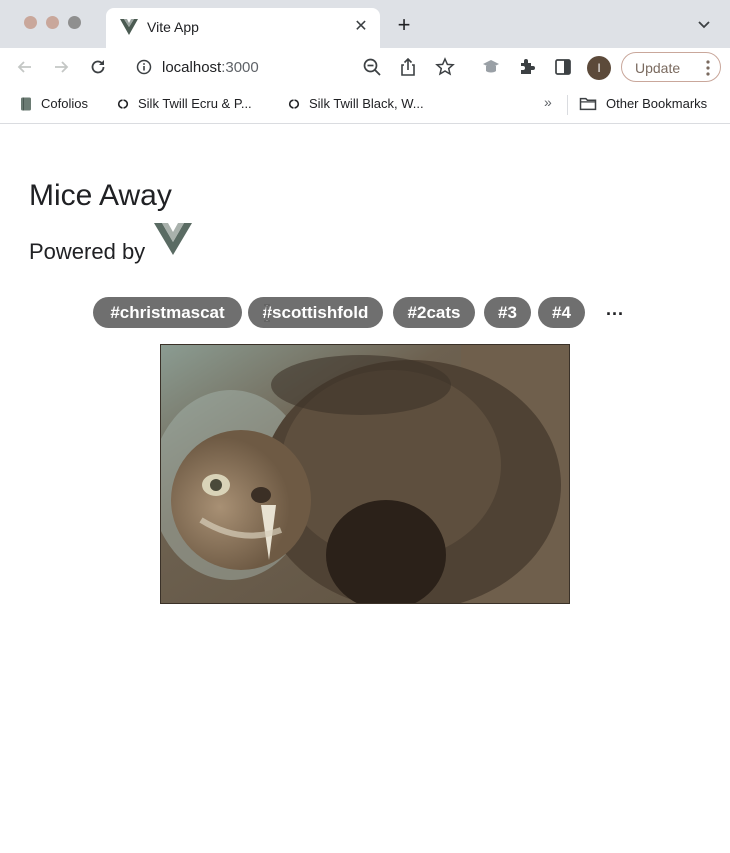 This screenshot has height=853, width=730. What do you see at coordinates (445, 67) in the screenshot?
I see `bookmark-star-icon` at bounding box center [445, 67].